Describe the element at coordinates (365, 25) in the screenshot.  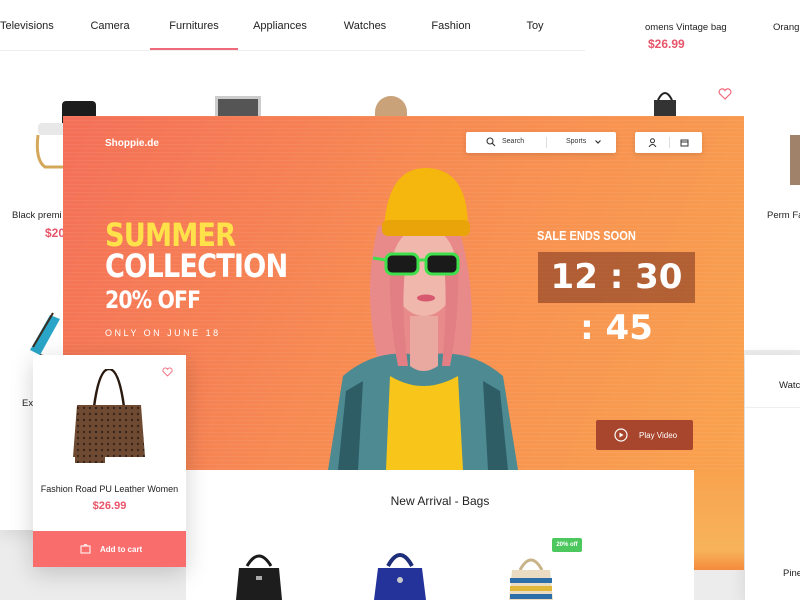
I see `category-watches: Watches` at that location.